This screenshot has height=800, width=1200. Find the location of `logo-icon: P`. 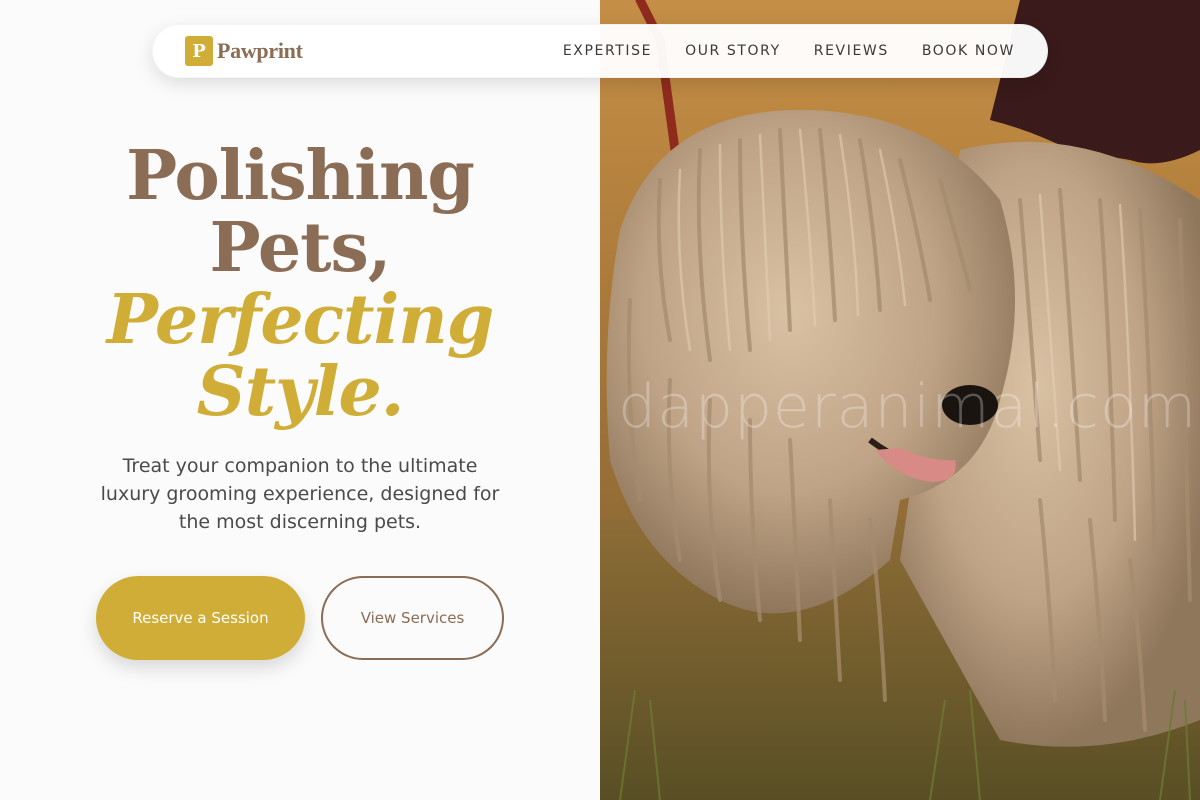

logo-icon: P is located at coordinates (199, 51).